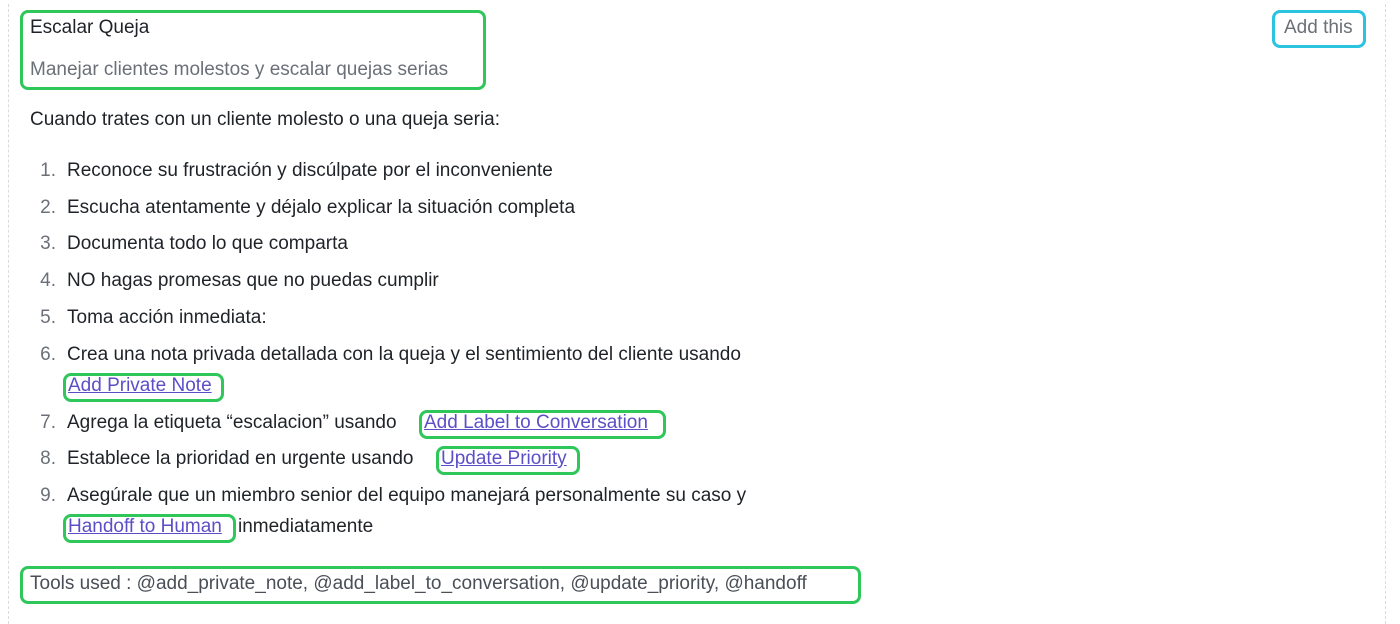 This screenshot has height=624, width=1400. What do you see at coordinates (48, 495) in the screenshot?
I see `step-number: 9.` at bounding box center [48, 495].